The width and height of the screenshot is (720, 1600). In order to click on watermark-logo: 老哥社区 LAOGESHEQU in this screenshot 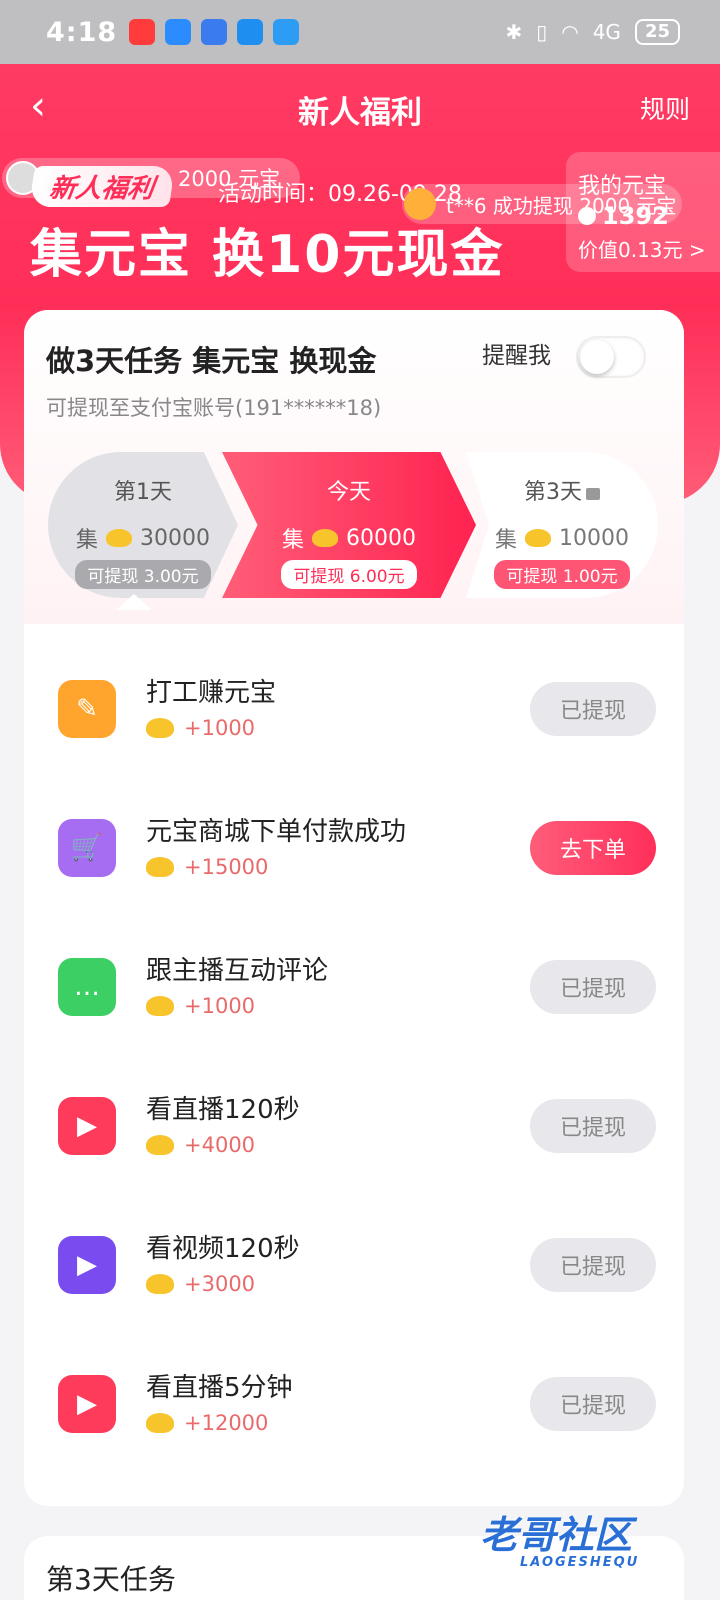, I will do `click(559, 1537)`.